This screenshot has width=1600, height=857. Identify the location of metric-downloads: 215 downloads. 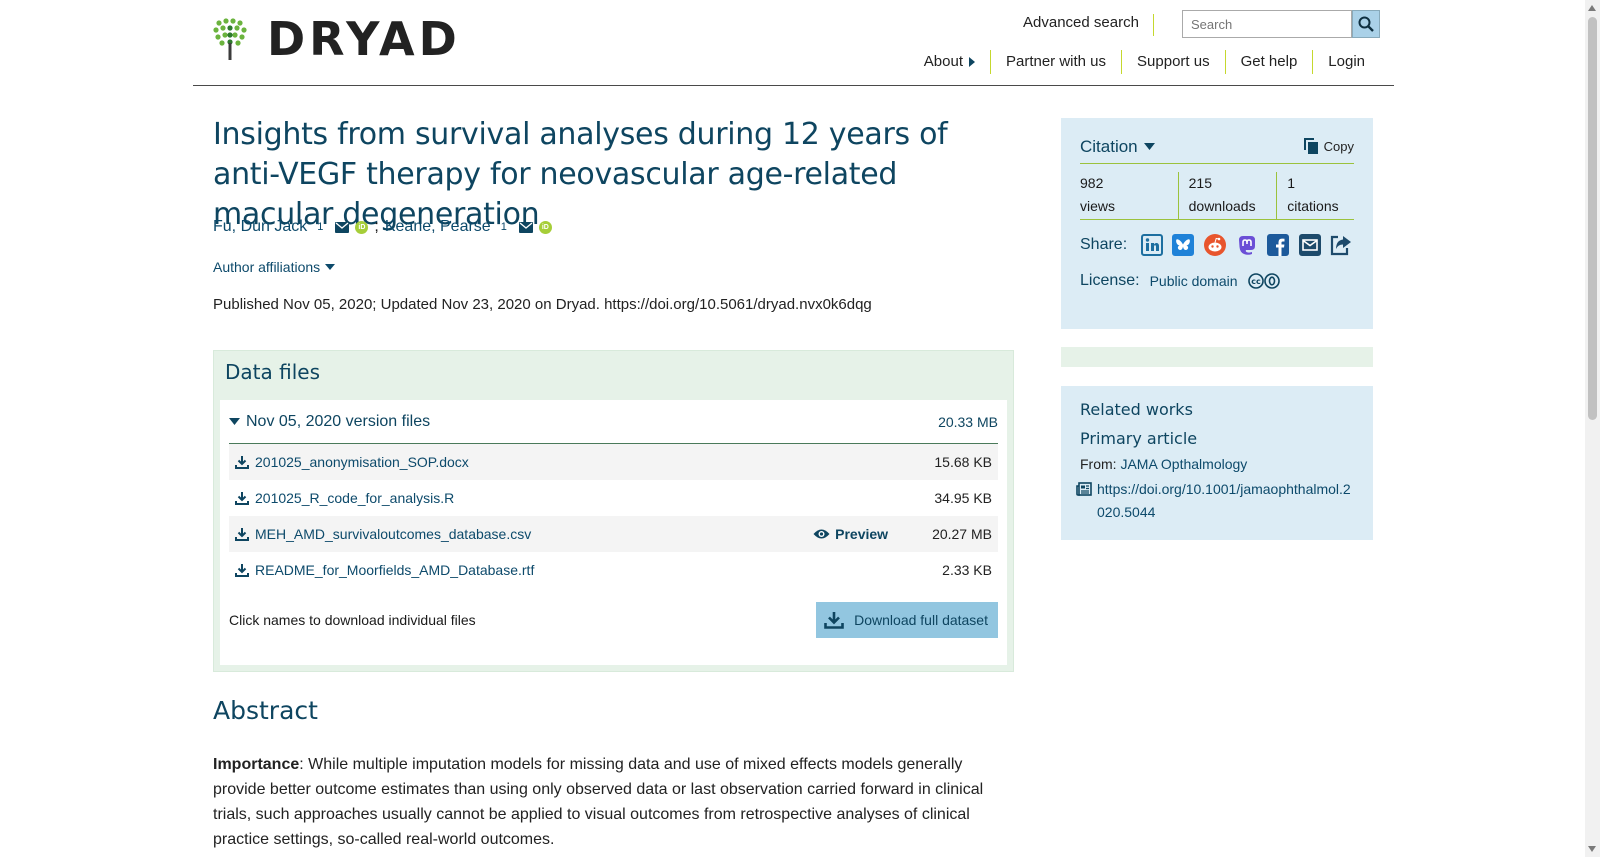
(1228, 195).